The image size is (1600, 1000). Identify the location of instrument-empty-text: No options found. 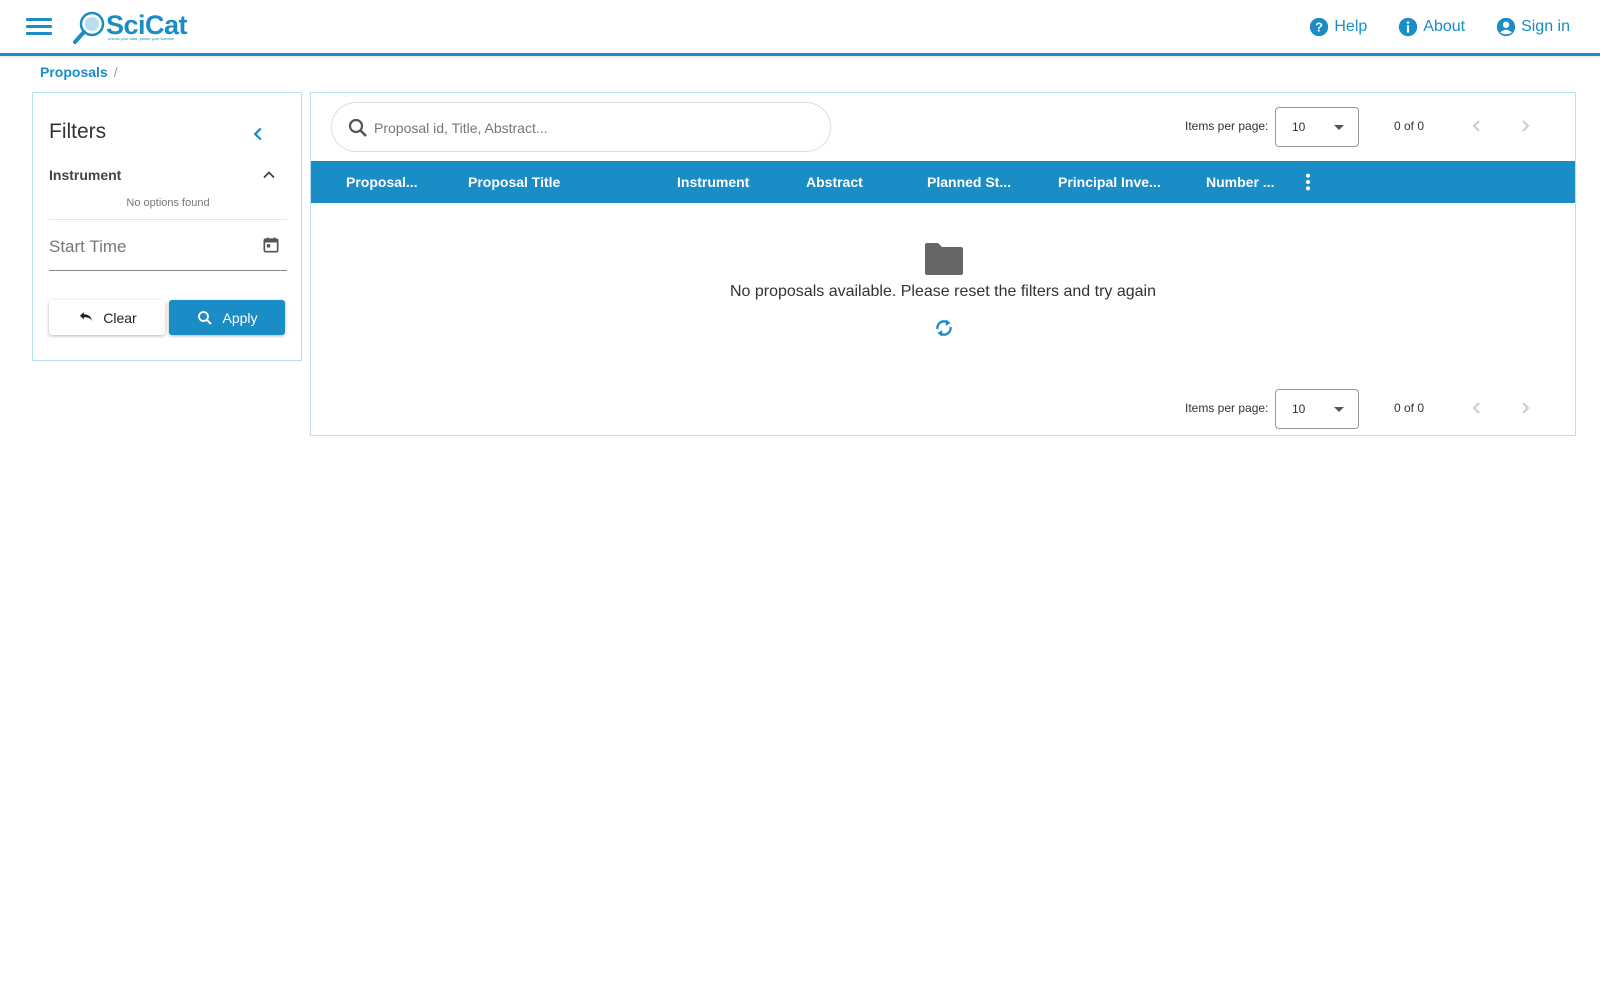
(168, 203).